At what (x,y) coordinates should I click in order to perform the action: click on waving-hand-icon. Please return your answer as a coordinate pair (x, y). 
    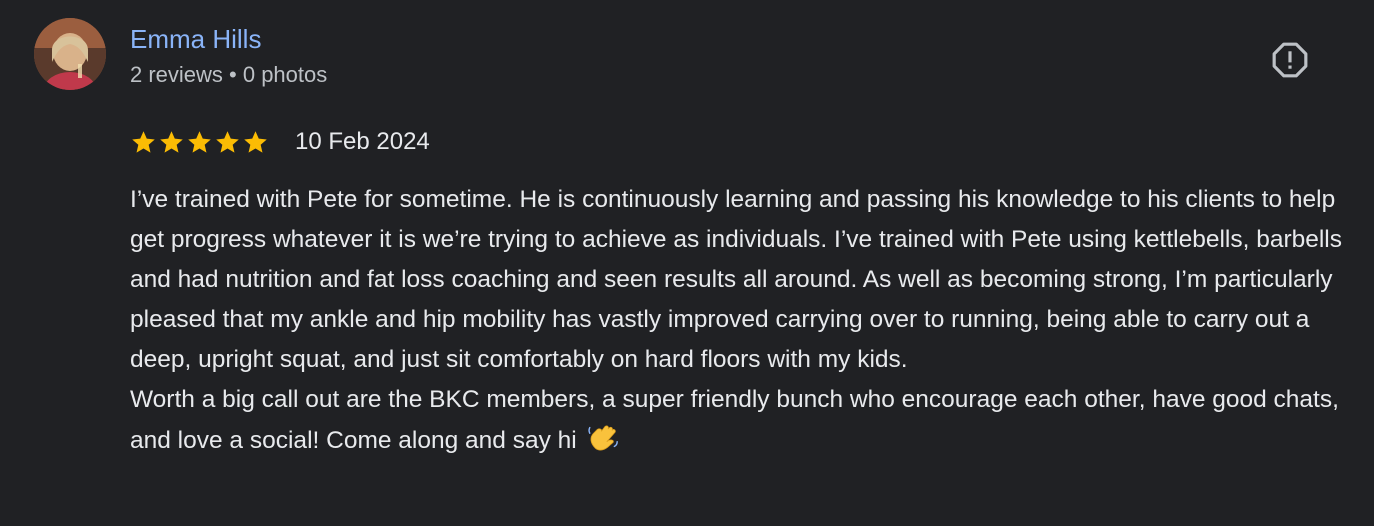
    Looking at the image, I should click on (602, 438).